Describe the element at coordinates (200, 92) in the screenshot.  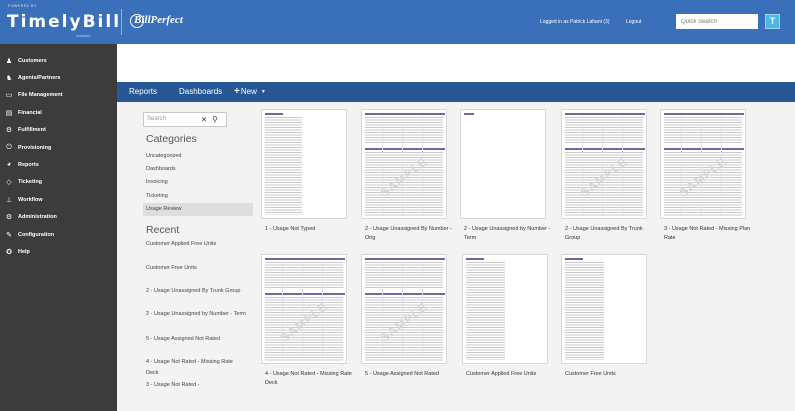
I see `nav-dashboards: Dashboards` at that location.